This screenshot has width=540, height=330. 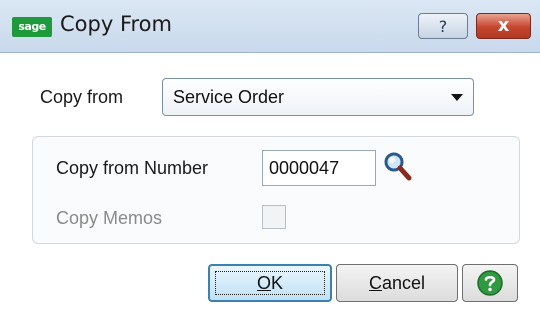 I want to click on copy-from-label: Copy from, so click(x=82, y=97).